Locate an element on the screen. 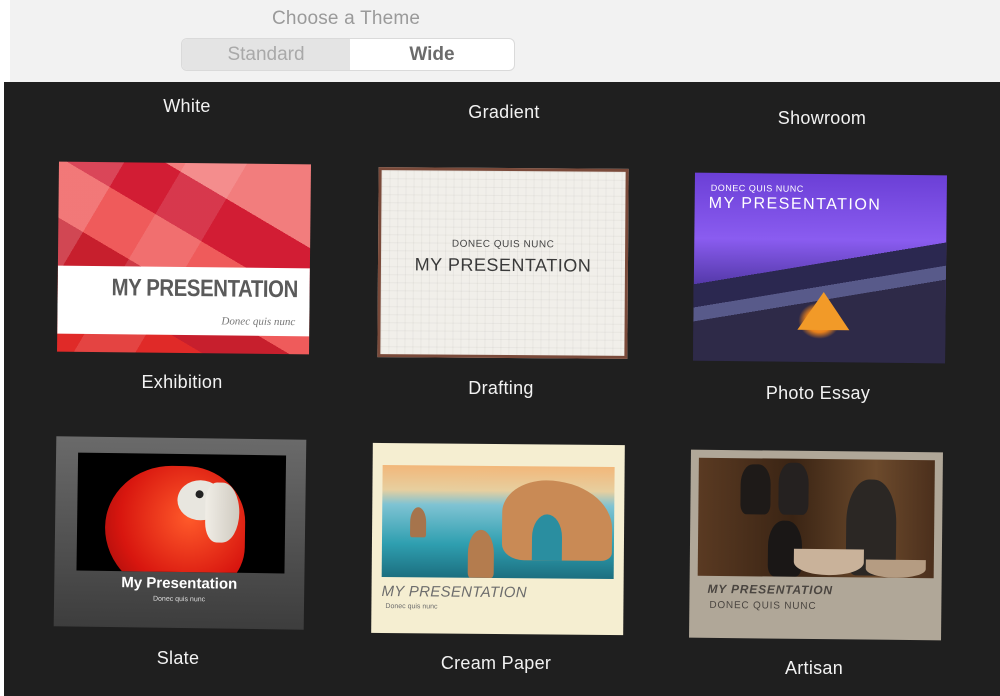 The image size is (1000, 696). theme-thumbnail-cream-paper: MY PRESENTATION Donec quis nunc is located at coordinates (498, 539).